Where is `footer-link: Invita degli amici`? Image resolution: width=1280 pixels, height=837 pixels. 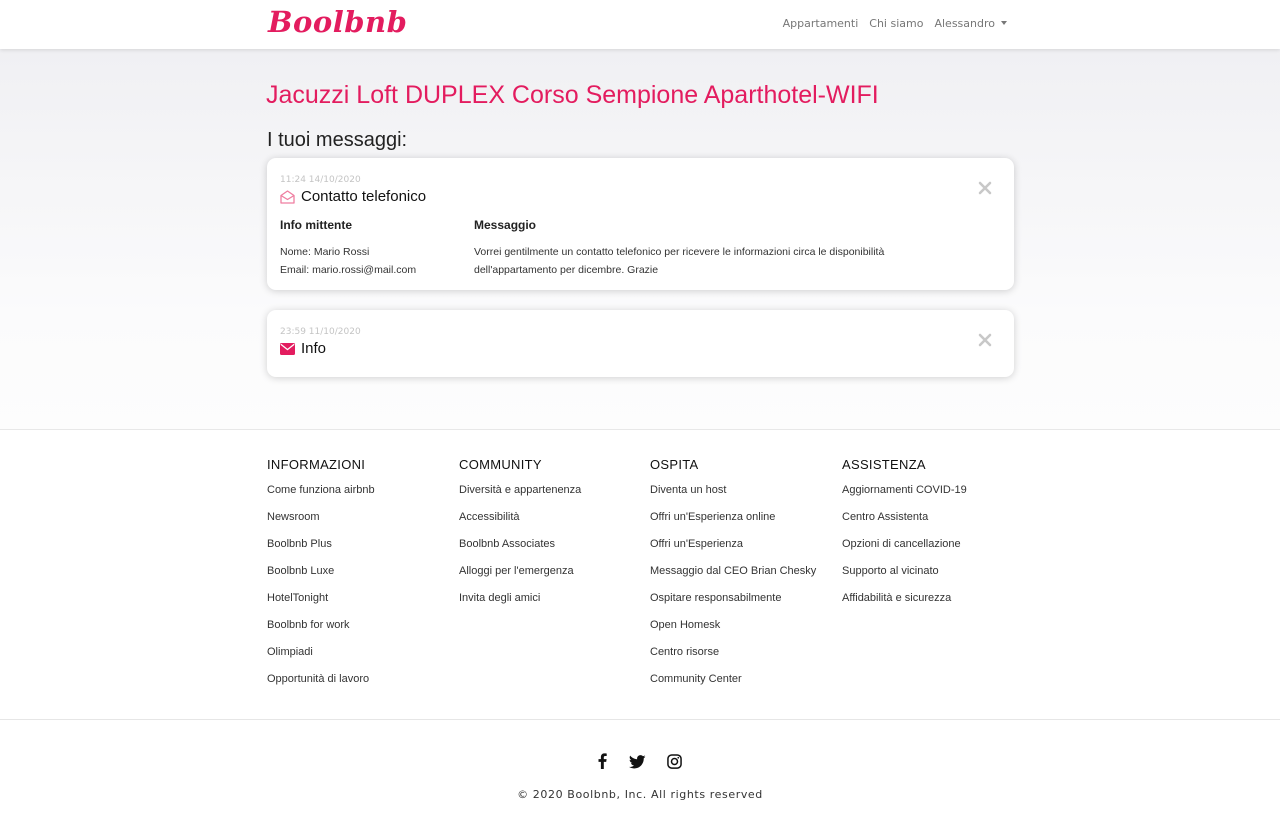
footer-link: Invita degli amici is located at coordinates (499, 598).